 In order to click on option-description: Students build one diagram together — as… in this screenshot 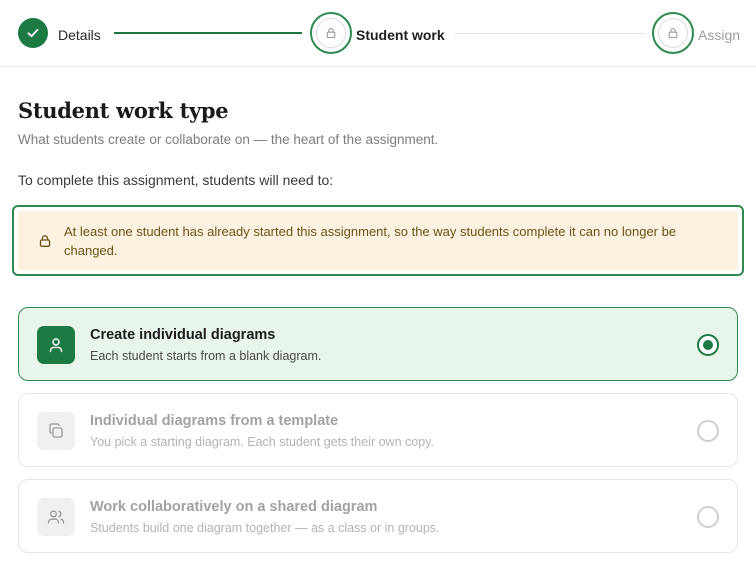, I will do `click(265, 528)`.